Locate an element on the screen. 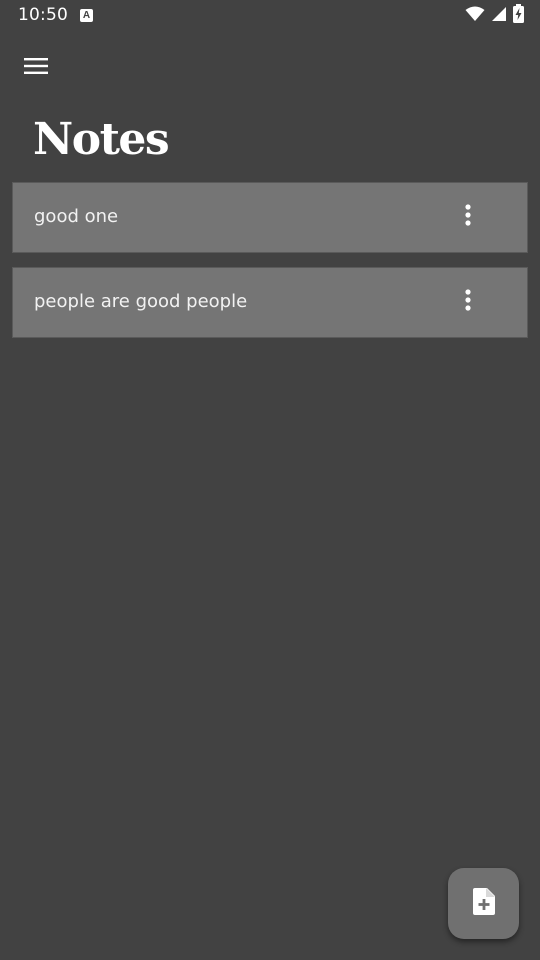 The image size is (540, 960). a-icon: A is located at coordinates (86, 15).